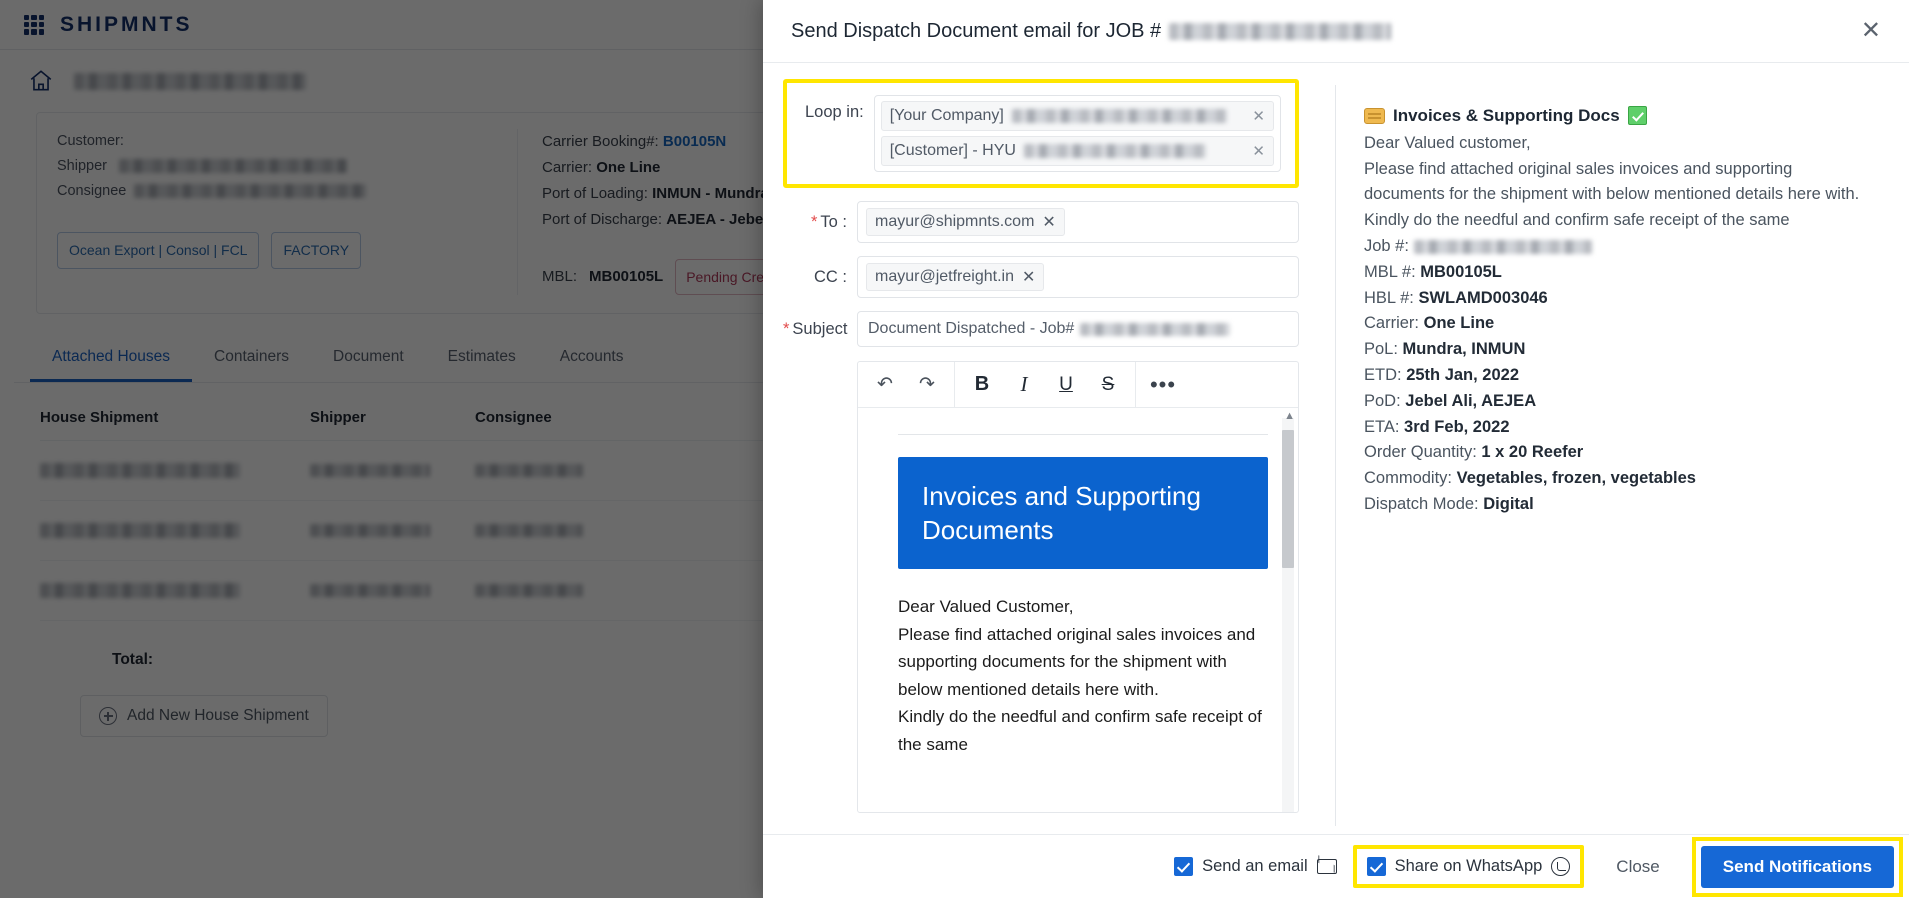 This screenshot has width=1909, height=898. Describe the element at coordinates (1163, 384) in the screenshot. I see `more-options-icon: •••` at that location.